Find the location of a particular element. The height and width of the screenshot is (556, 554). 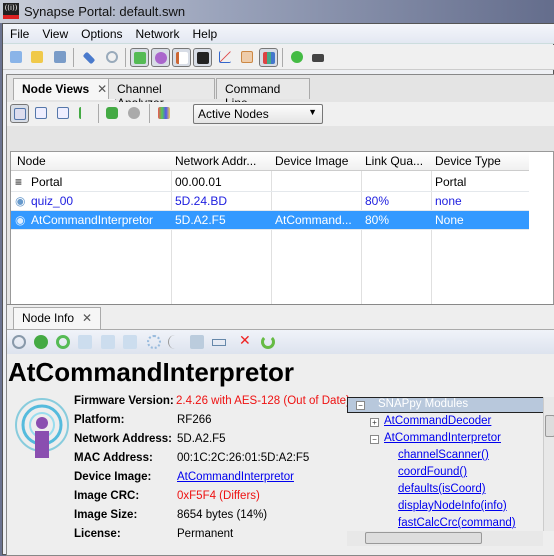

tab-node-info: Node Info ✕ is located at coordinates (57, 318).